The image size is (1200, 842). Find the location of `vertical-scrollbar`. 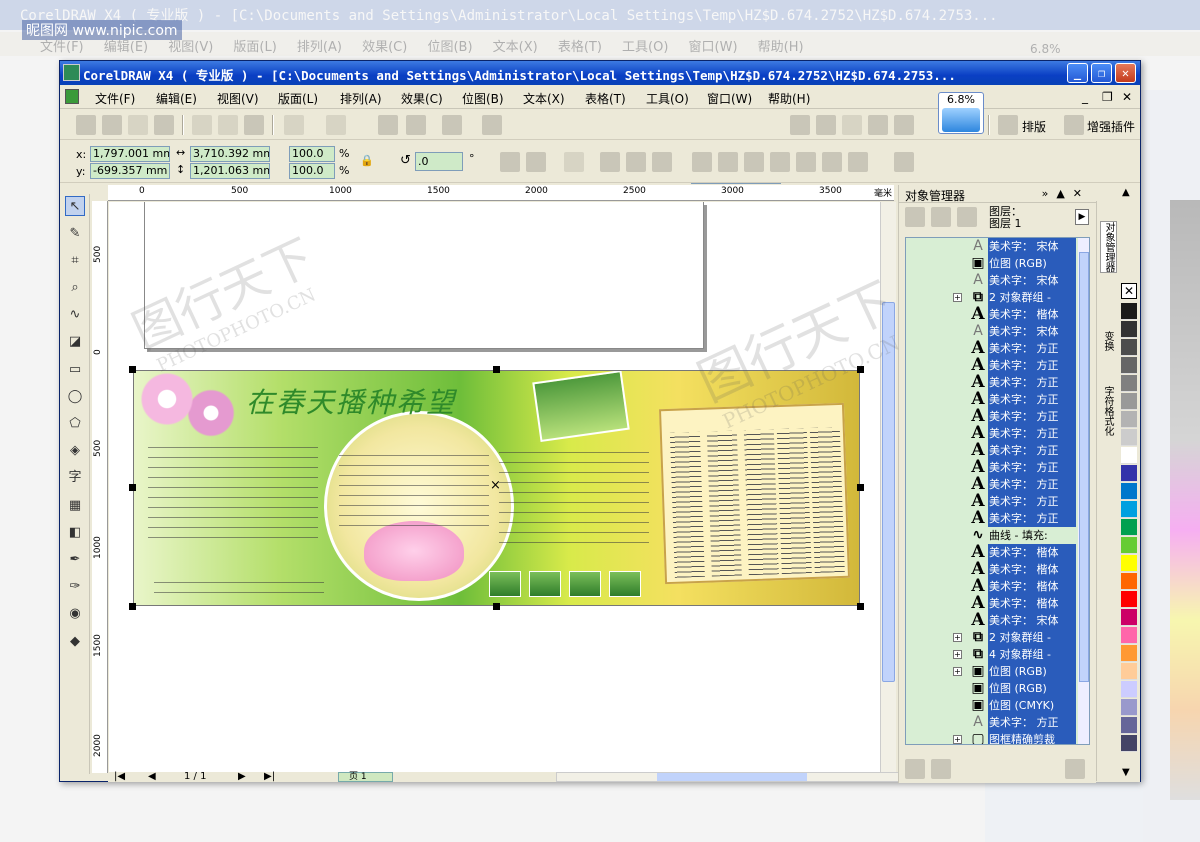

vertical-scrollbar is located at coordinates (888, 487).